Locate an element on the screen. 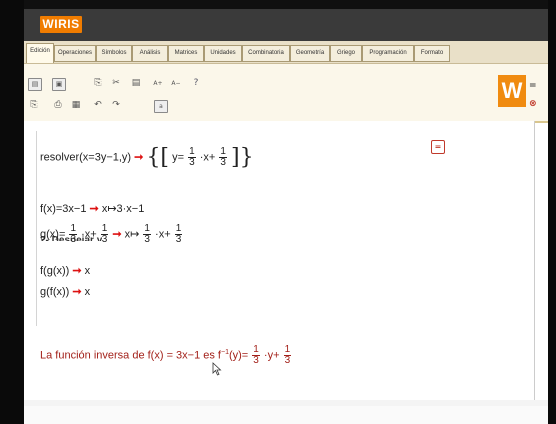  rhs-mid: ·x+ is located at coordinates (163, 234).